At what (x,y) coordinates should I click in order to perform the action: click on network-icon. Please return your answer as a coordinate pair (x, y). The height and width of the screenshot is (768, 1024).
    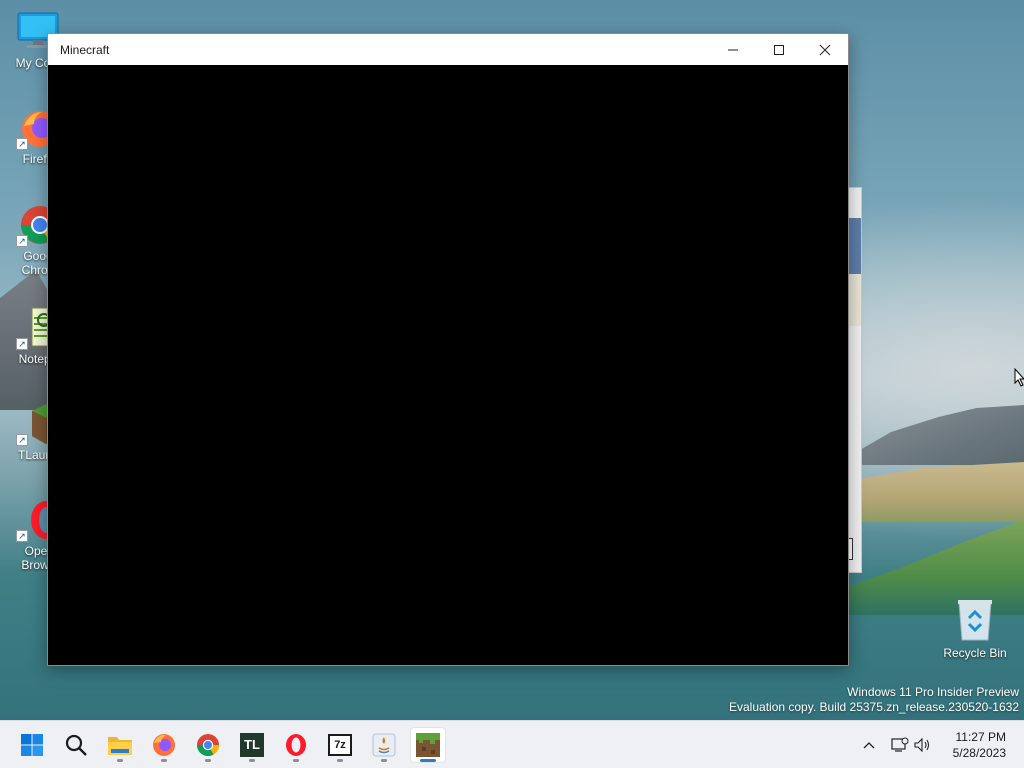
    Looking at the image, I should click on (900, 744).